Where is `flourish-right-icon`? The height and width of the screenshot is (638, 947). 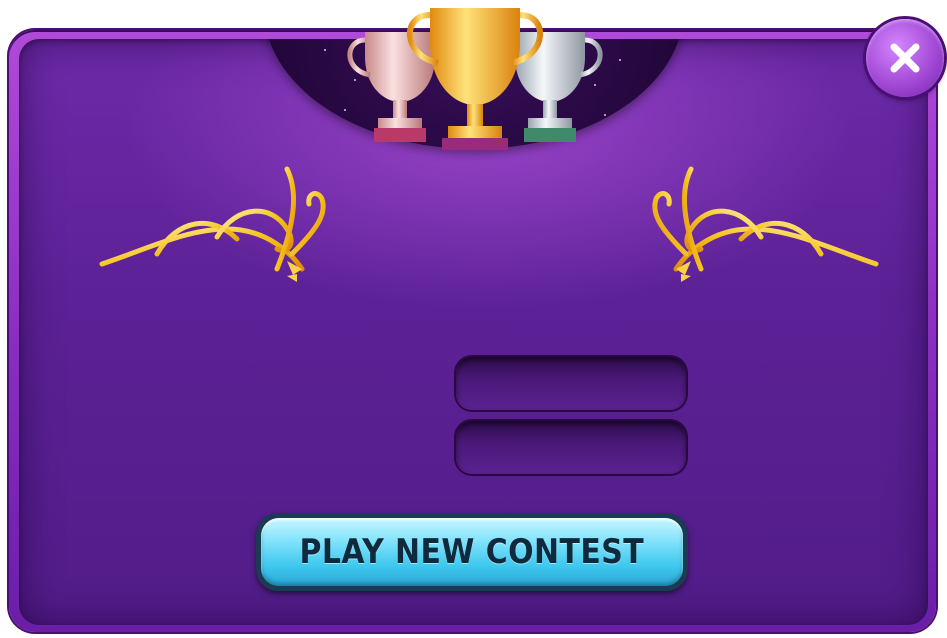
flourish-right-icon is located at coordinates (765, 224).